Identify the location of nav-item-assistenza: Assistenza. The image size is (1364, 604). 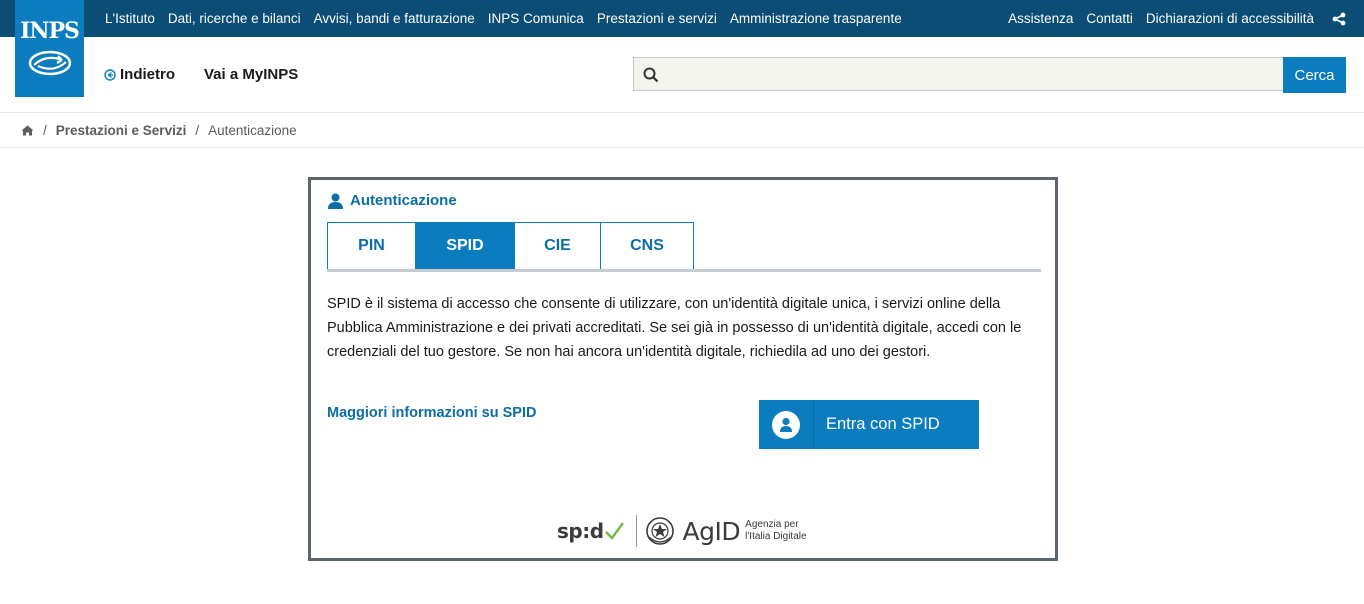
(1040, 18).